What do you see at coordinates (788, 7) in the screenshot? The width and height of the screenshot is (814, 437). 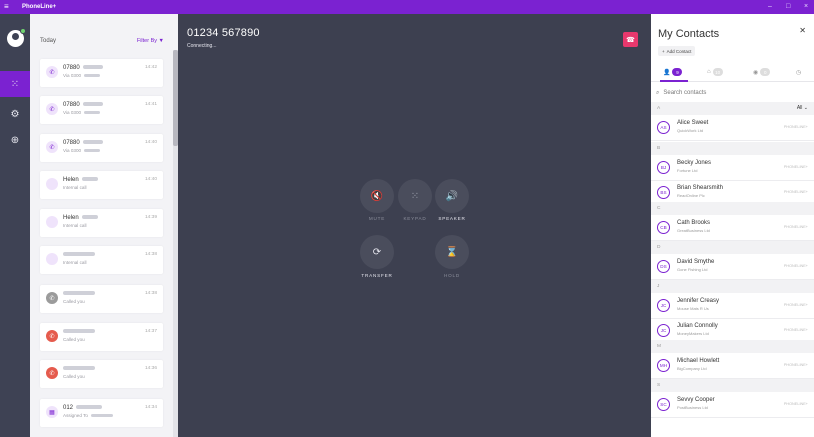 I see `maximize-button: □` at bounding box center [788, 7].